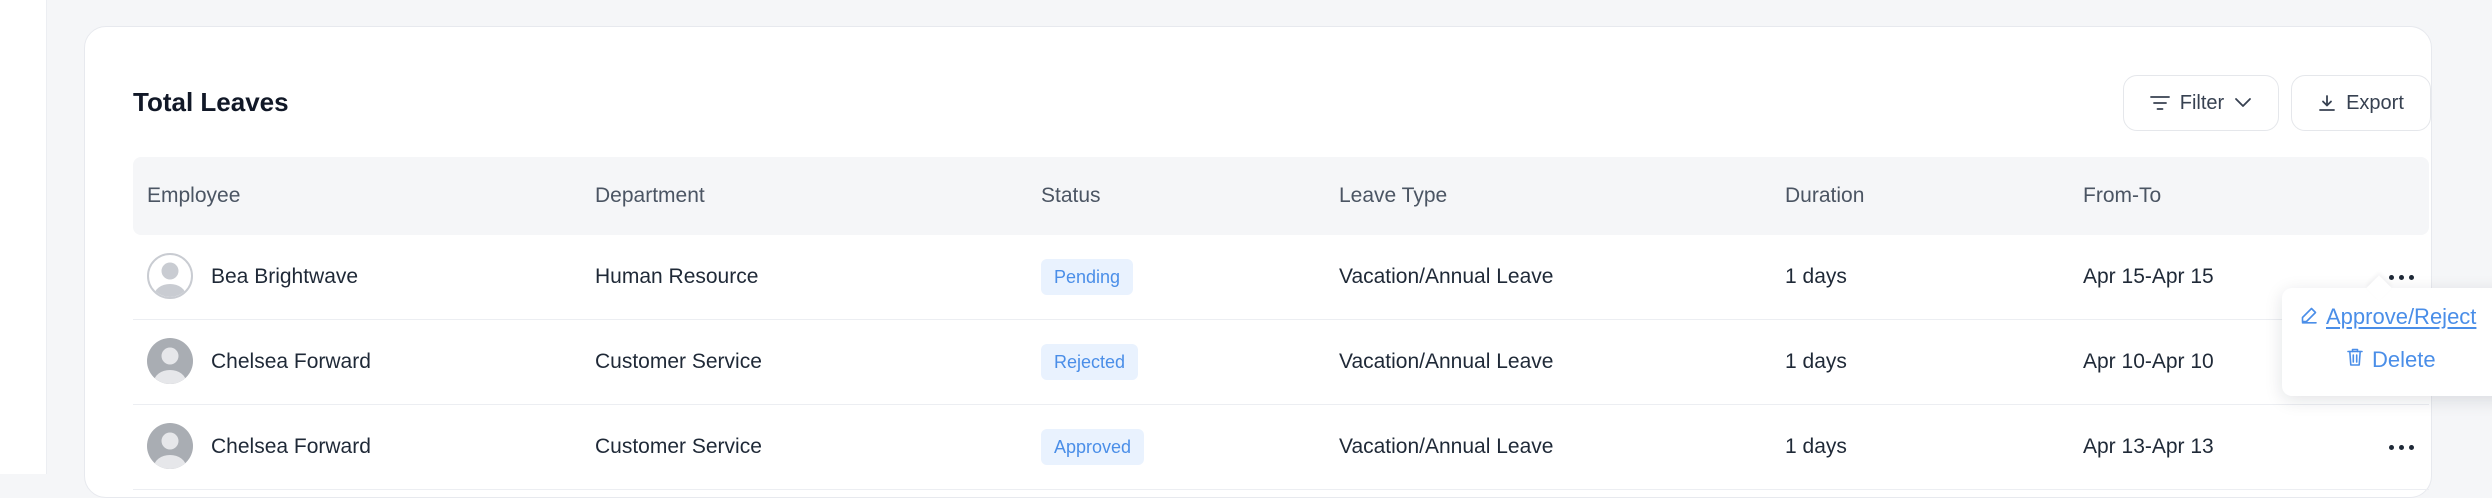 The image size is (2492, 498). What do you see at coordinates (2375, 102) in the screenshot?
I see `export-label: Export` at bounding box center [2375, 102].